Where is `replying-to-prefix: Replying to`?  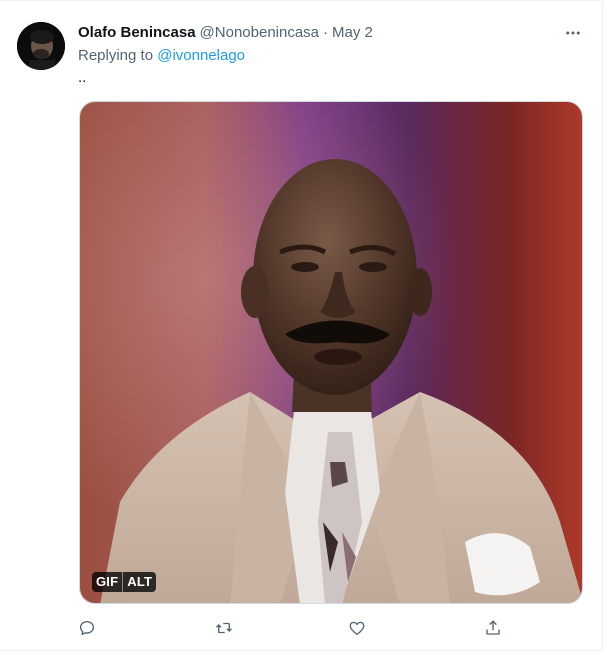 replying-to-prefix: Replying to is located at coordinates (118, 55).